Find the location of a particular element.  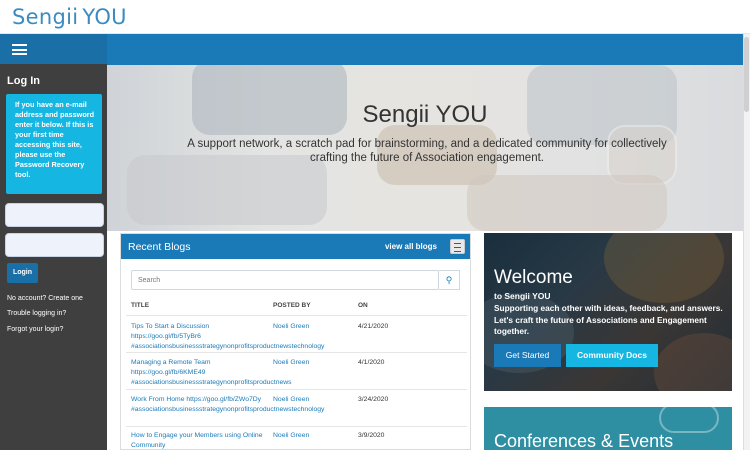

trouble-logging-in-link: Trouble logging in? is located at coordinates (36, 313).